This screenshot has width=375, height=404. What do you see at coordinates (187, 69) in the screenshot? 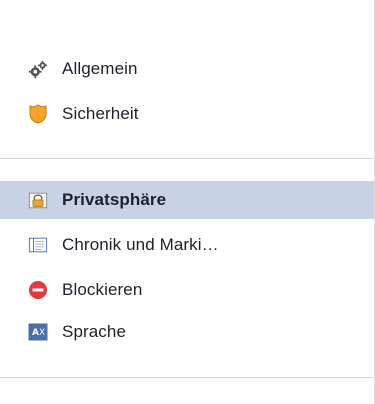
I see `menu-item-general: Allgemein` at bounding box center [187, 69].